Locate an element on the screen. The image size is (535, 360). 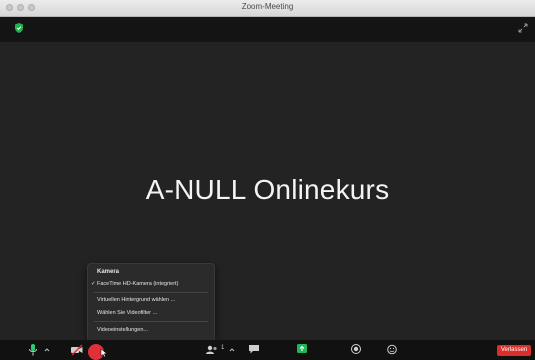
microphone-icon is located at coordinates (33, 350).